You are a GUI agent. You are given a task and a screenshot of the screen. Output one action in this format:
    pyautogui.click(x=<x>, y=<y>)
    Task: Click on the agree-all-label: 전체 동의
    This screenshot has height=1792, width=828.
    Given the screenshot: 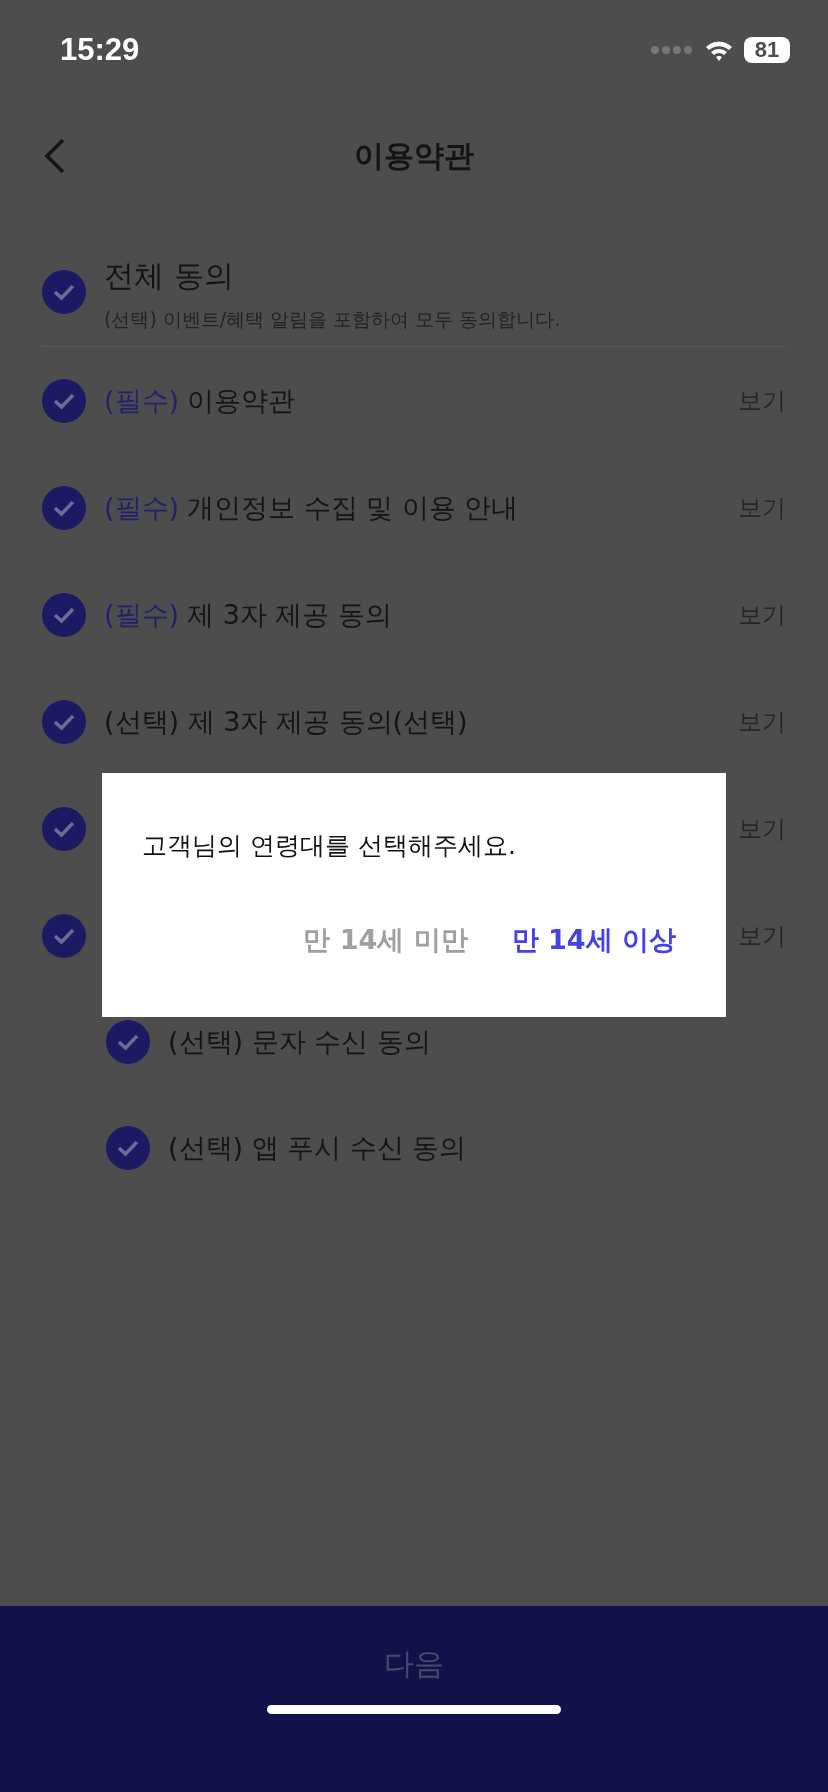 What is the action you would take?
    pyautogui.click(x=169, y=276)
    